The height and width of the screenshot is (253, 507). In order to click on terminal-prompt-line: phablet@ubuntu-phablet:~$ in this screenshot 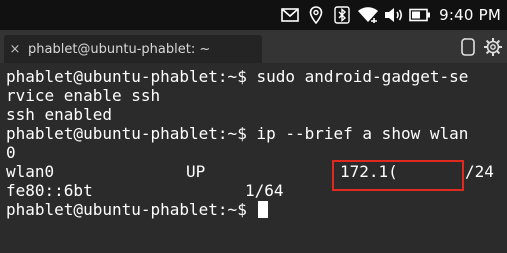, I will do `click(137, 209)`.